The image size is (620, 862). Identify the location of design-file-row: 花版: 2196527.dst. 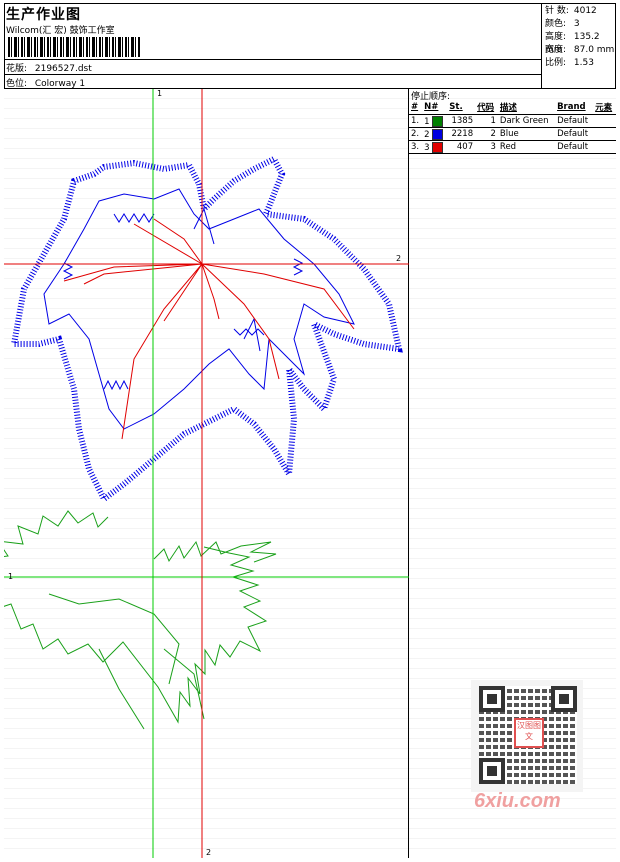
(49, 67).